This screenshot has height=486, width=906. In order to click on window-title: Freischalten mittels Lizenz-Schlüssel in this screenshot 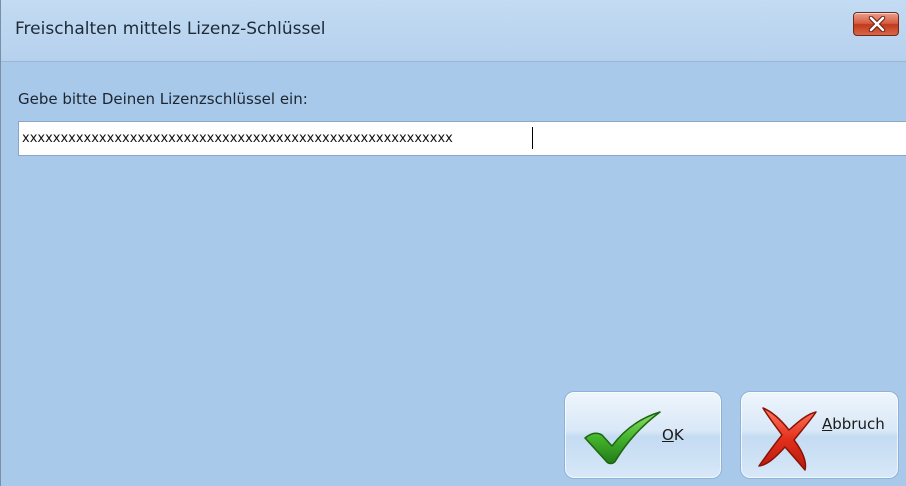, I will do `click(170, 29)`.